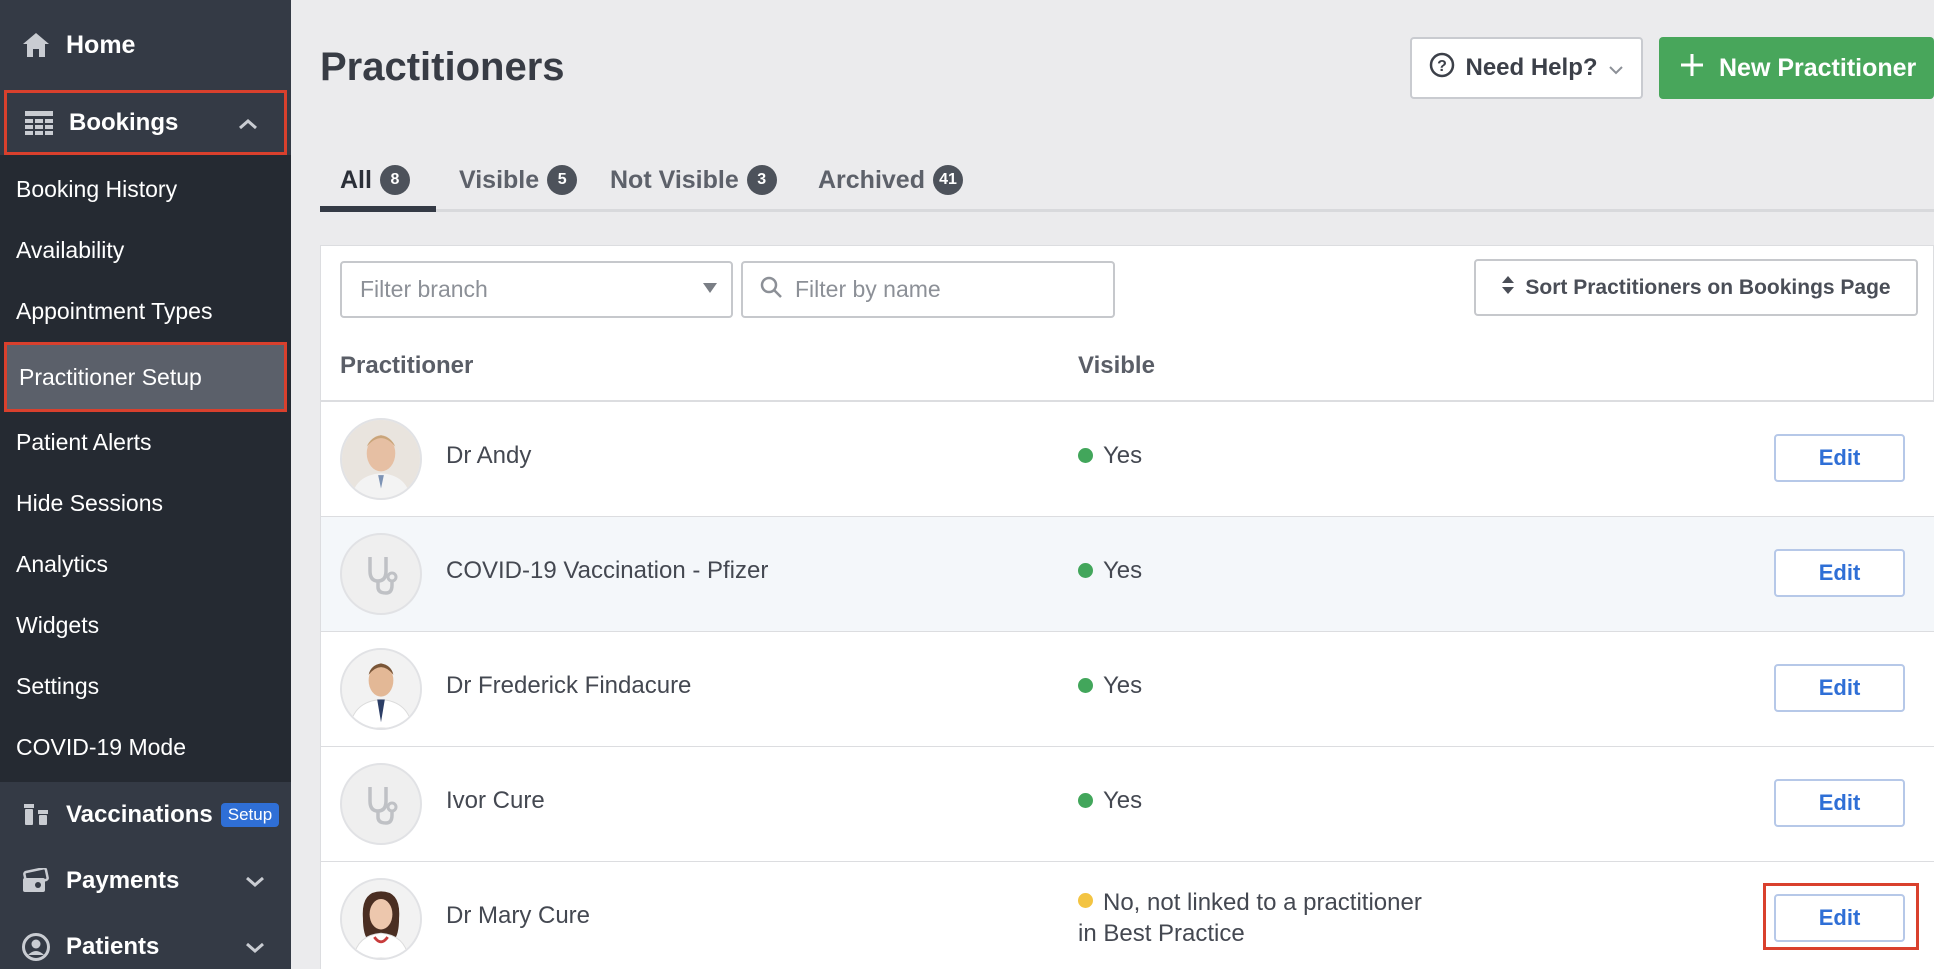 The image size is (1934, 969). Describe the element at coordinates (424, 289) in the screenshot. I see `branch-filter-placeholder: Filter branch` at that location.